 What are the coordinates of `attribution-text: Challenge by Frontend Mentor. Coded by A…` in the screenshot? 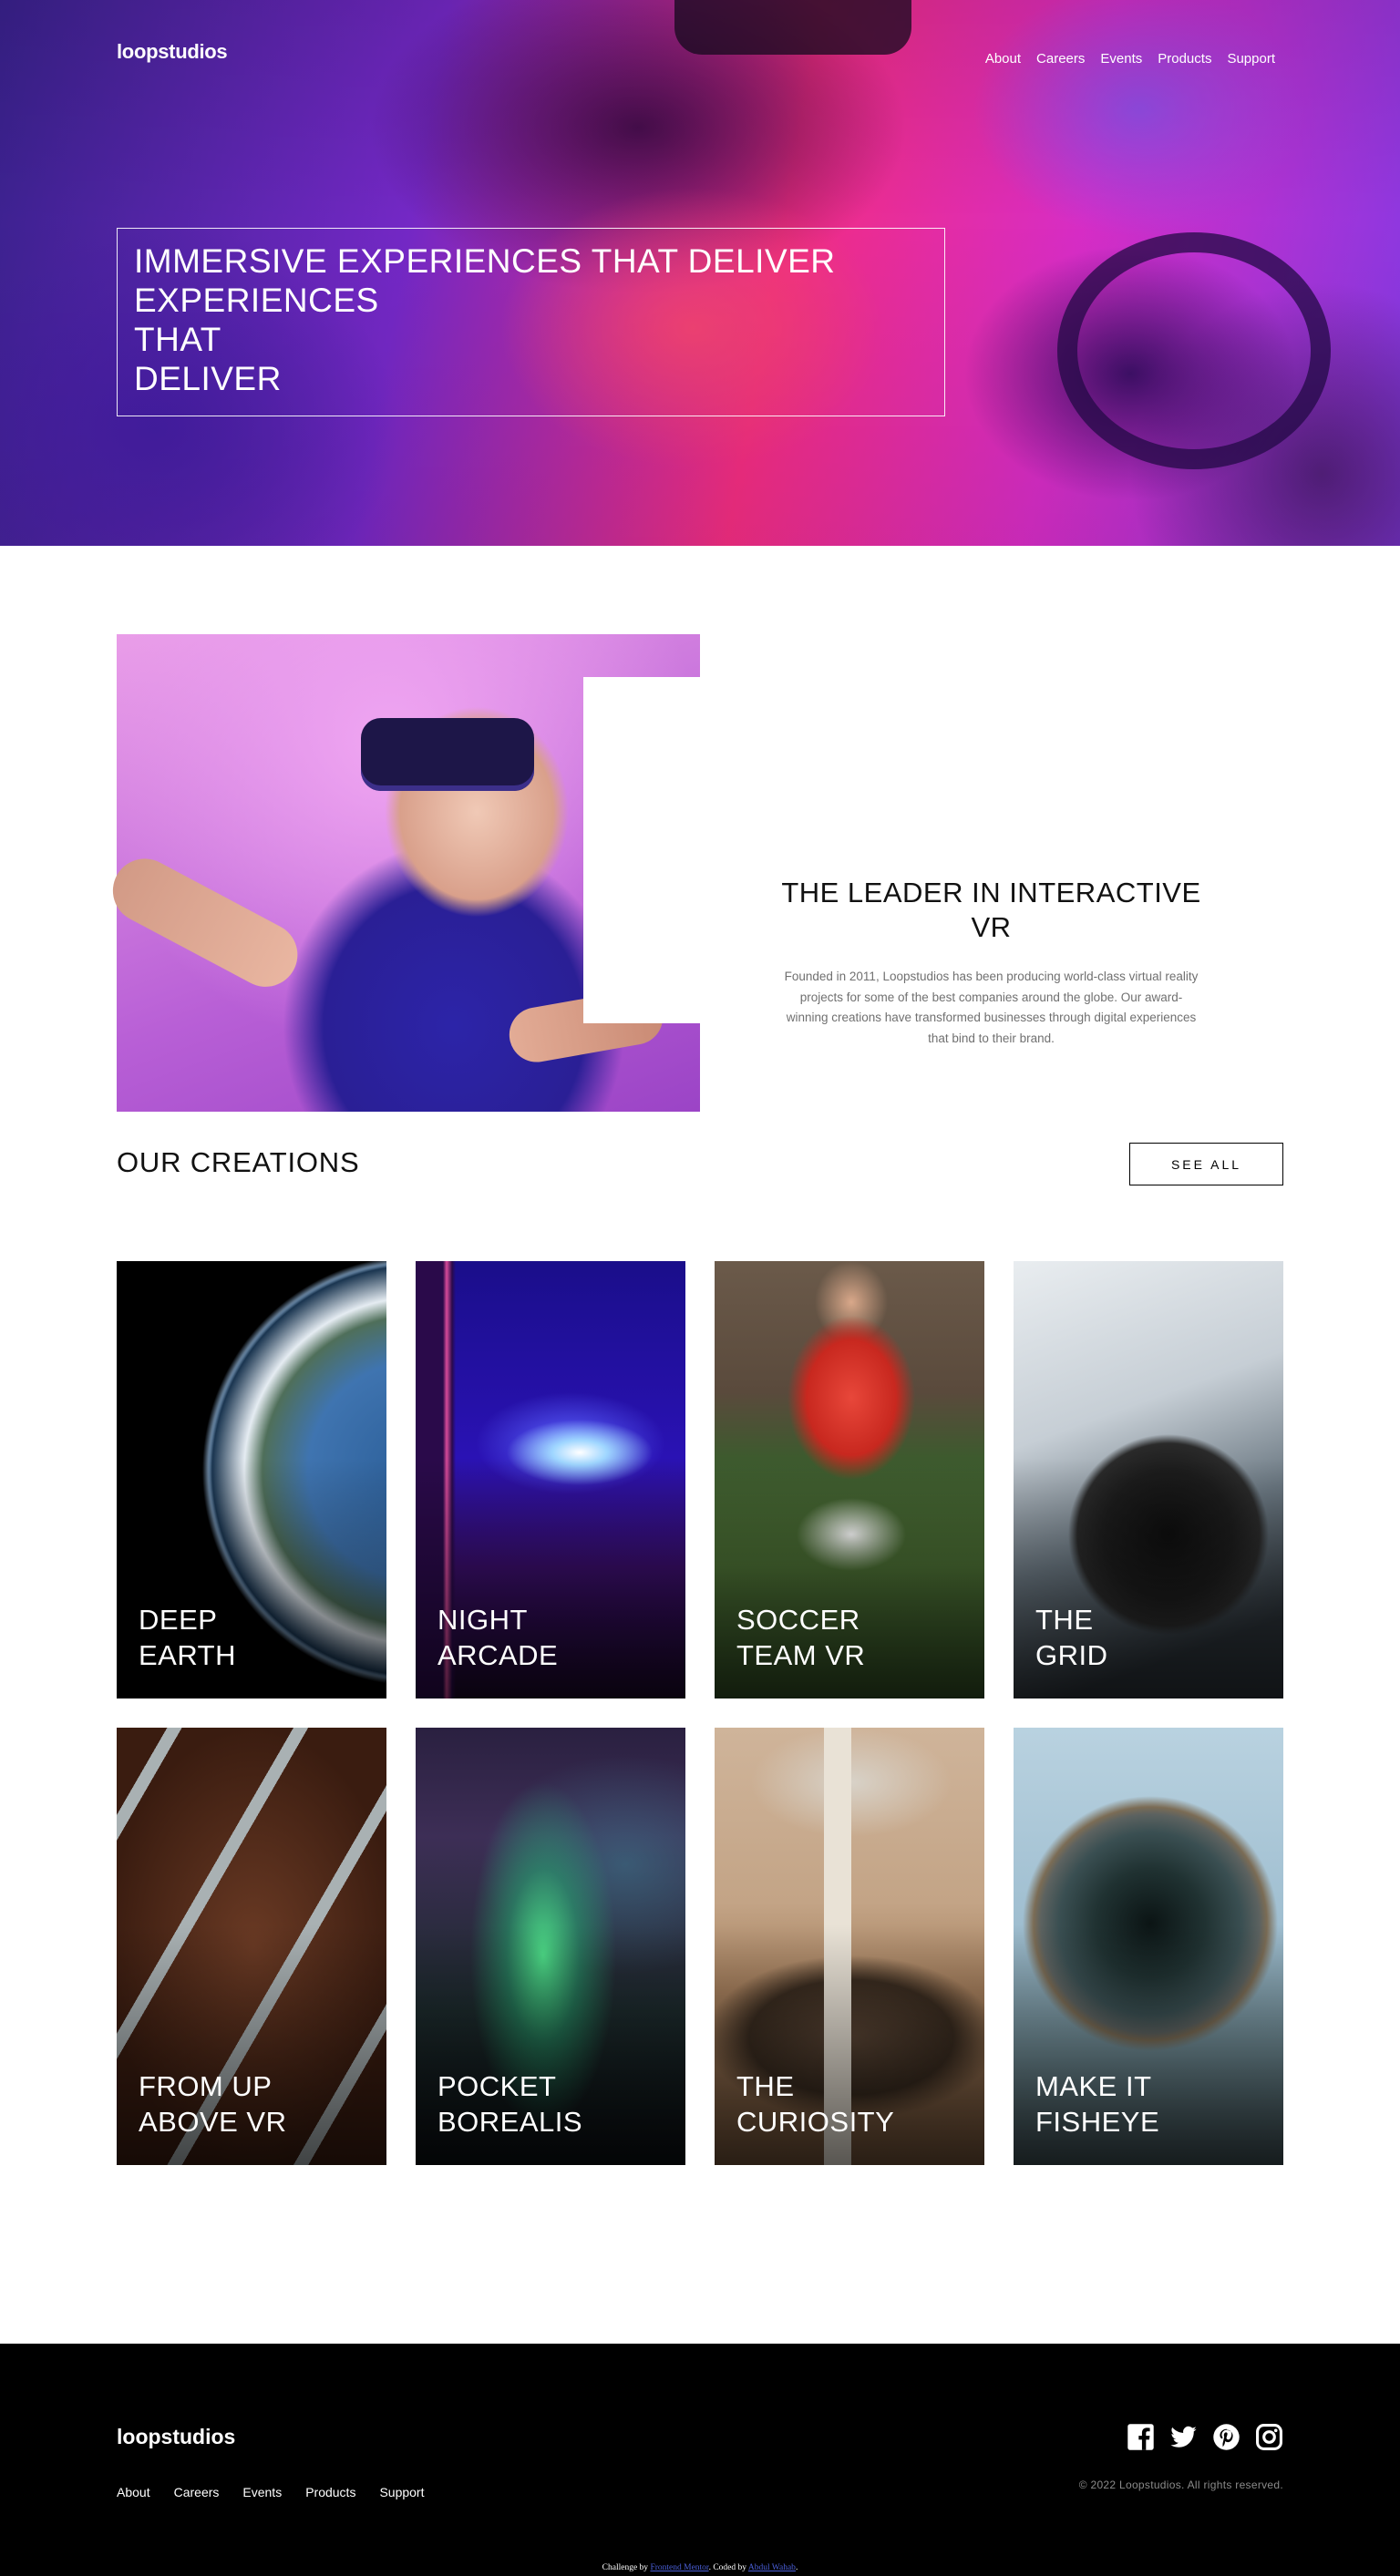 It's located at (700, 2568).